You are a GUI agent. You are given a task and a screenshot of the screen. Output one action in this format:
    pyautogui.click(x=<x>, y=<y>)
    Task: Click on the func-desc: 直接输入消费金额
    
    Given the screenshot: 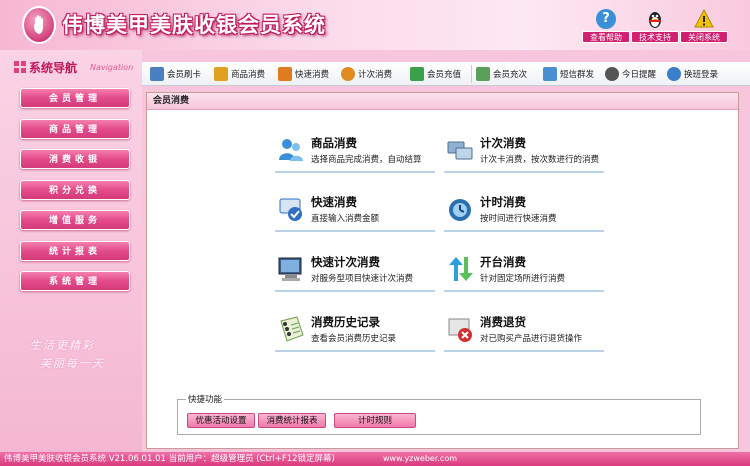 What is the action you would take?
    pyautogui.click(x=345, y=219)
    